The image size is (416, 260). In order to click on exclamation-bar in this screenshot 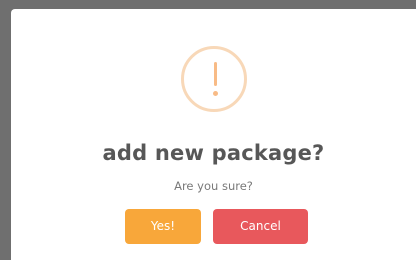, I will do `click(215, 74)`.